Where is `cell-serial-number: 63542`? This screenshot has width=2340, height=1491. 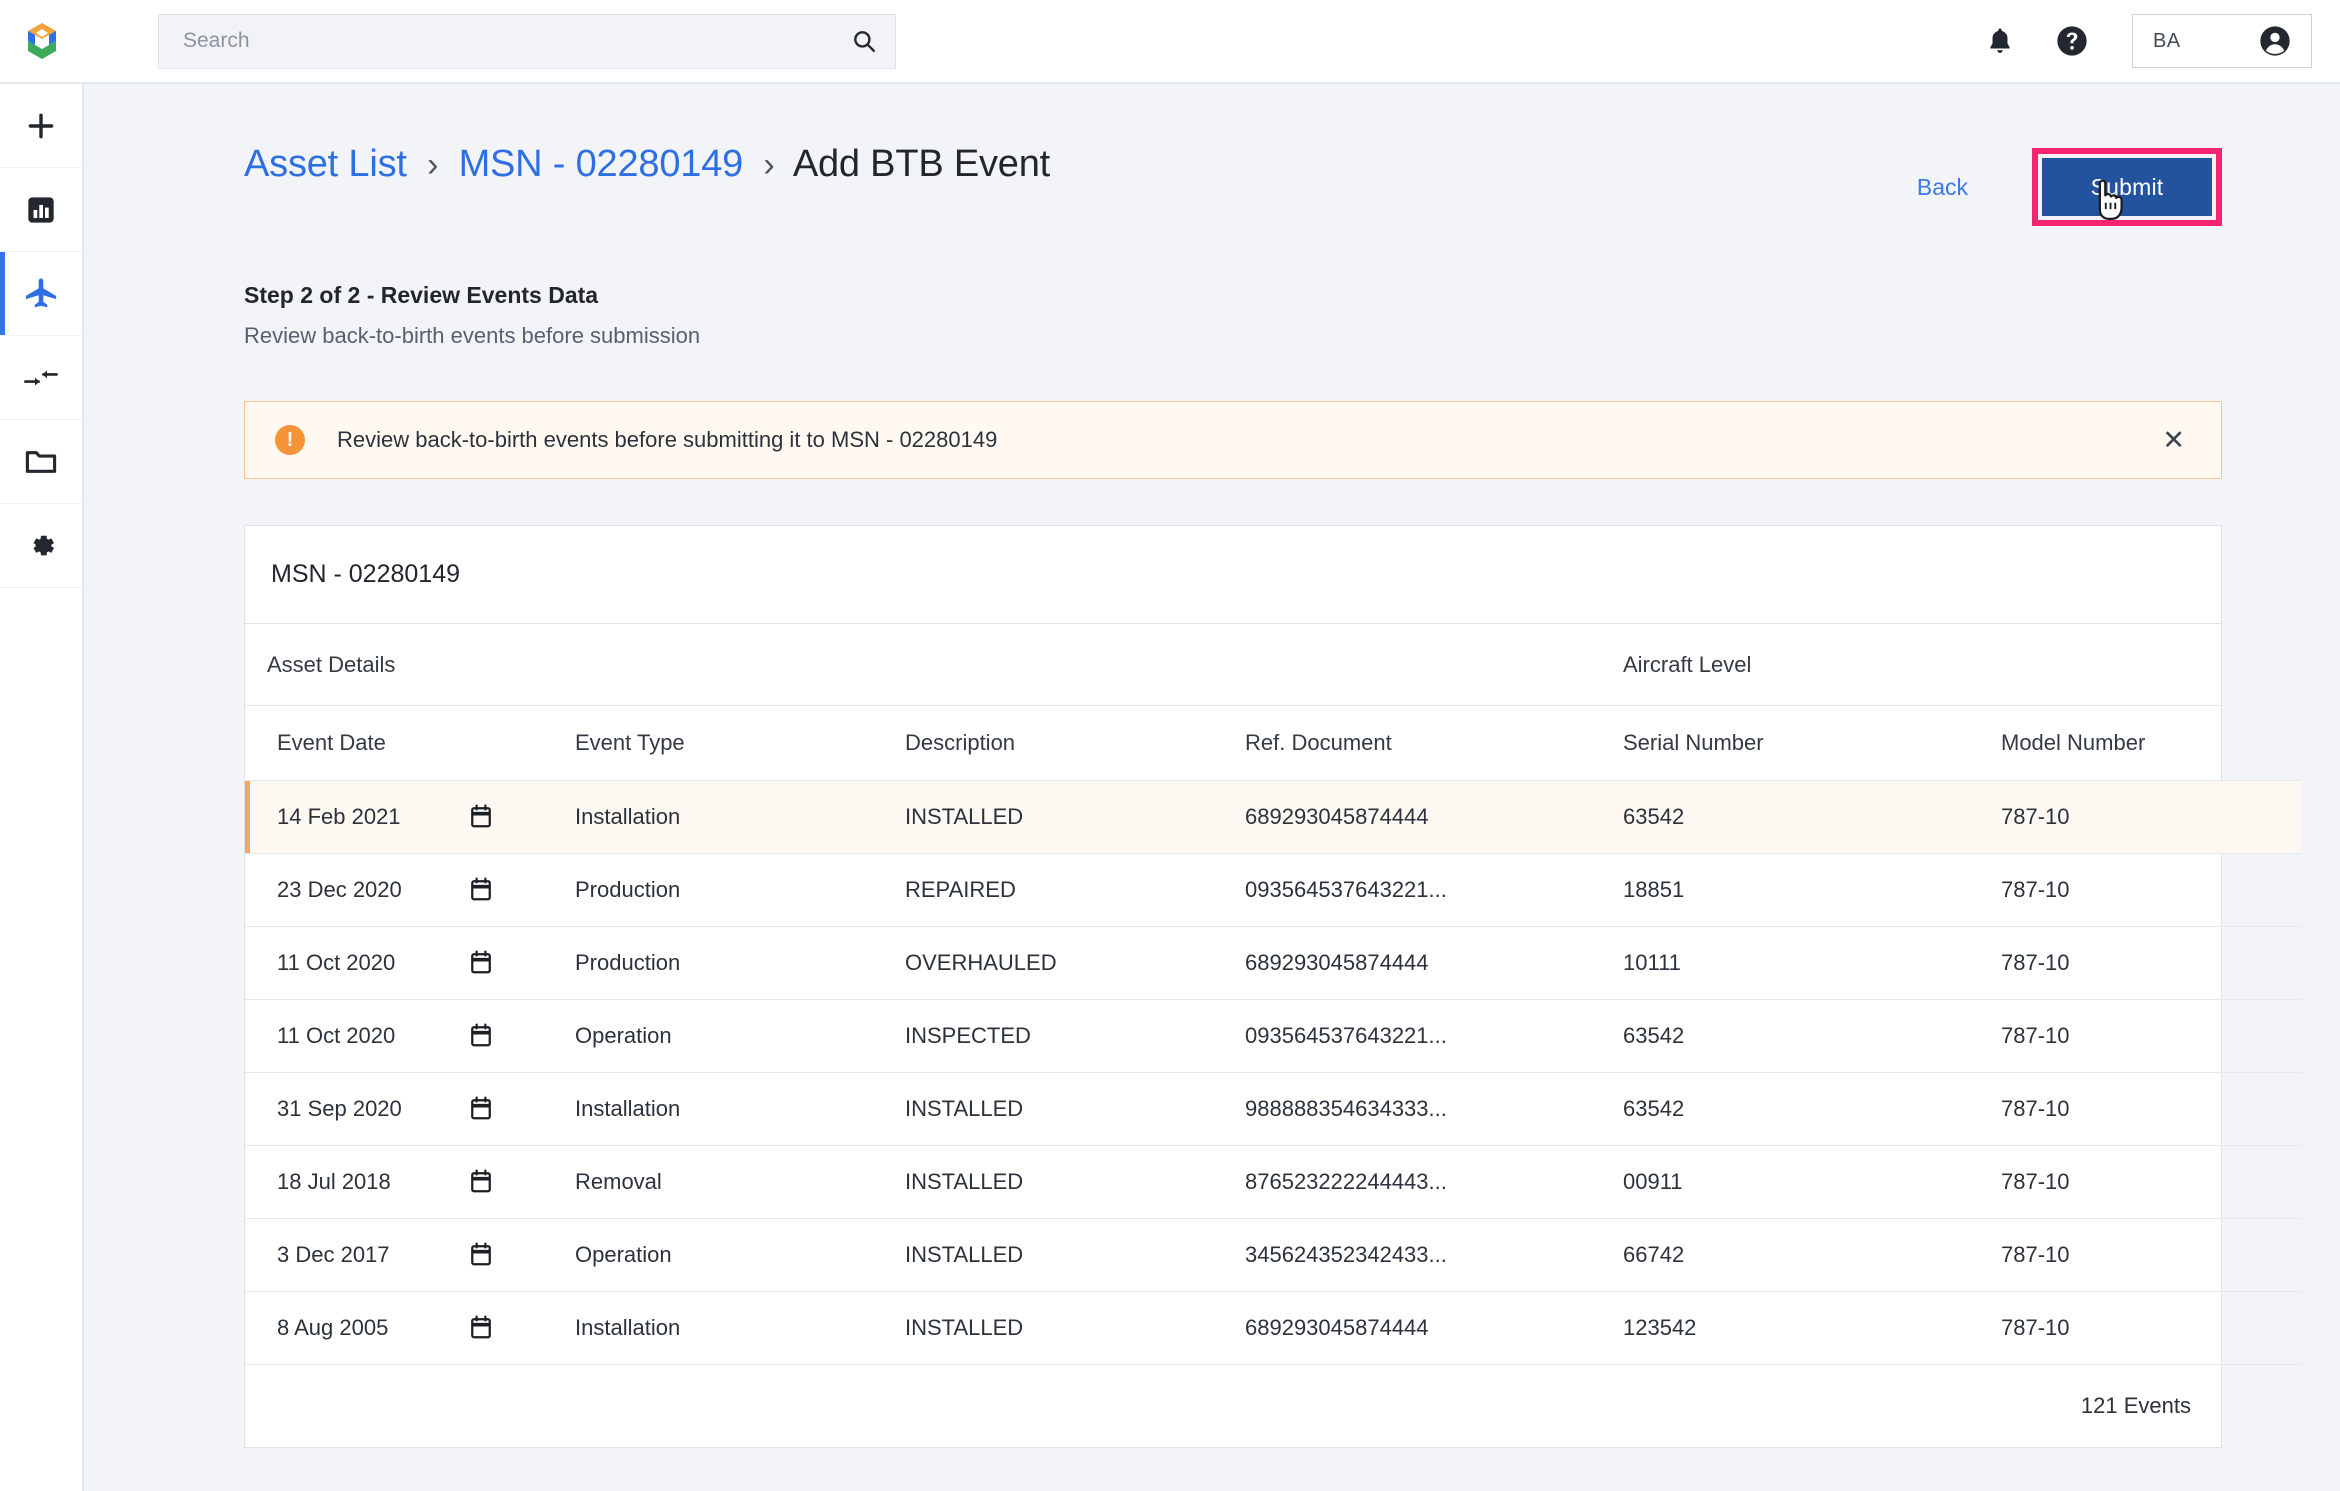
cell-serial-number: 63542 is located at coordinates (1812, 1109).